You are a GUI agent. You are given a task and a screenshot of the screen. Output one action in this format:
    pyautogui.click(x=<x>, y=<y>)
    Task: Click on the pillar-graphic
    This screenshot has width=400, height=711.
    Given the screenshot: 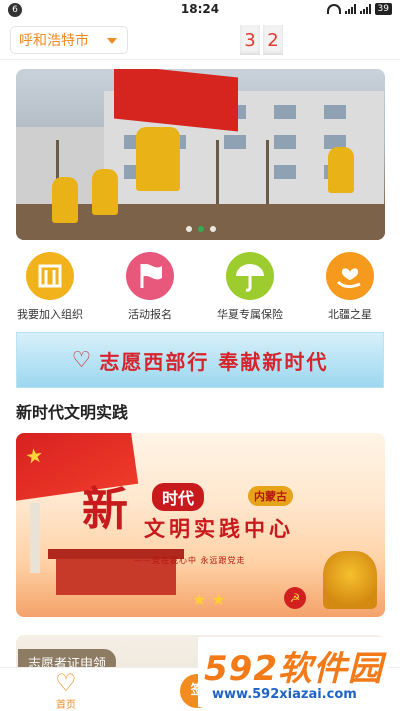 What is the action you would take?
    pyautogui.click(x=35, y=538)
    